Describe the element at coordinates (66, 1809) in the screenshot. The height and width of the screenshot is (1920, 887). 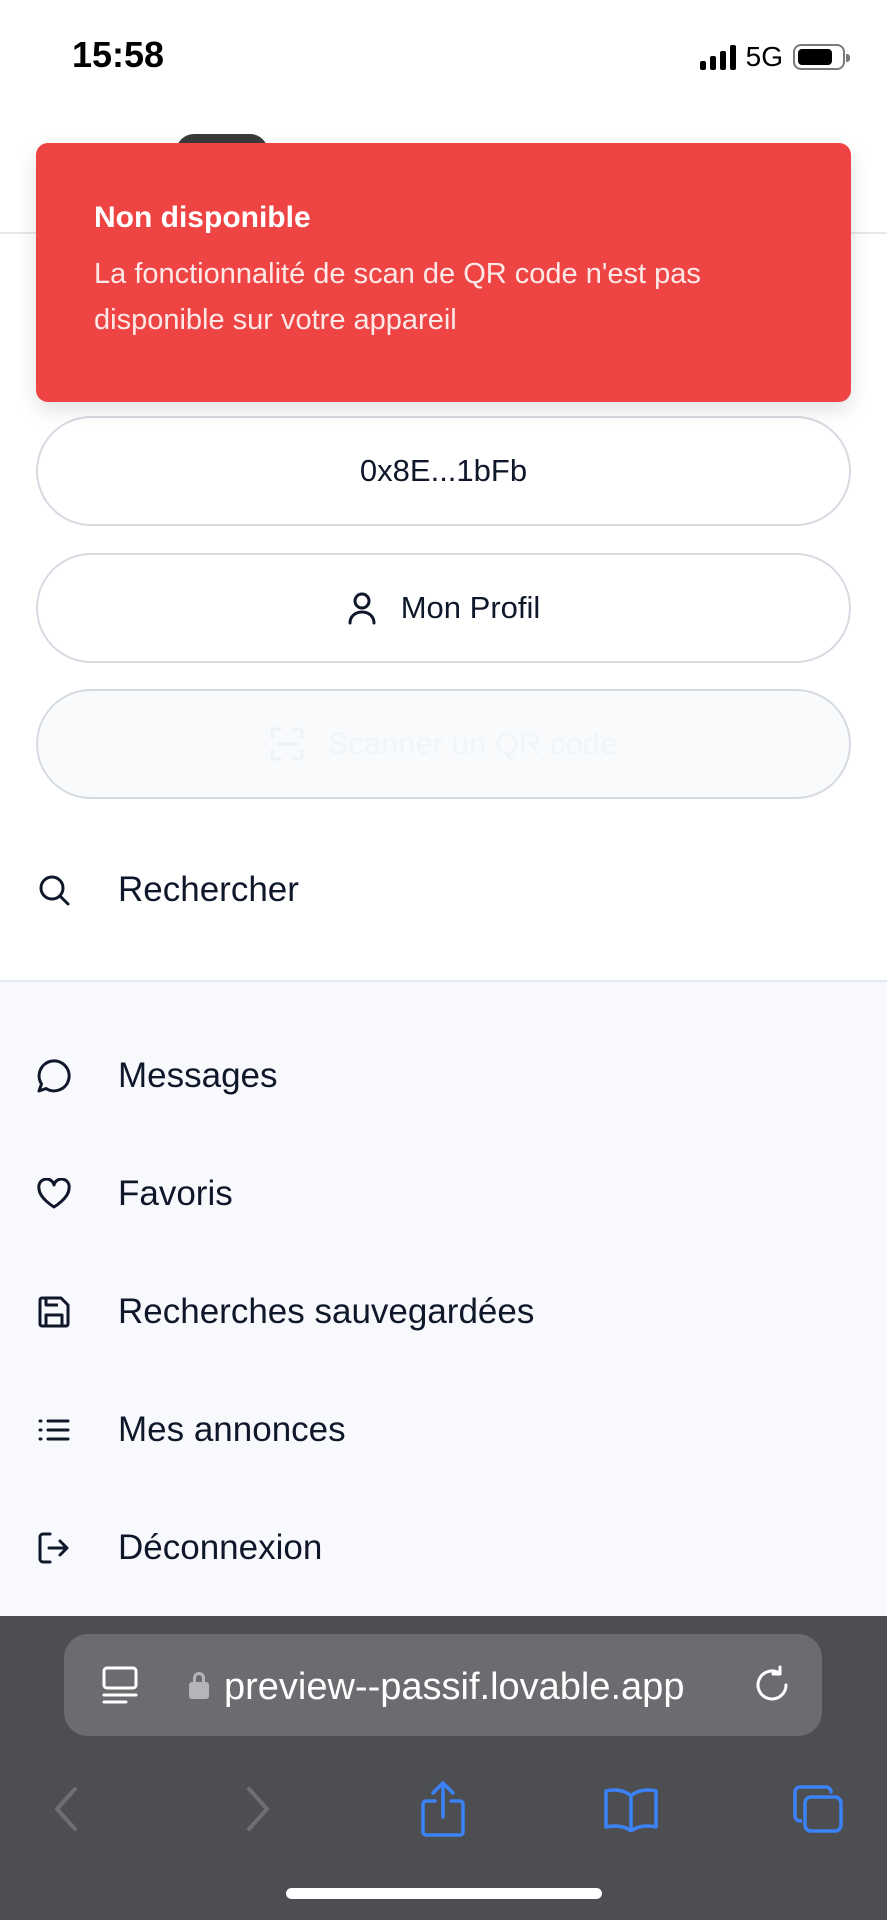
I see `back-icon` at that location.